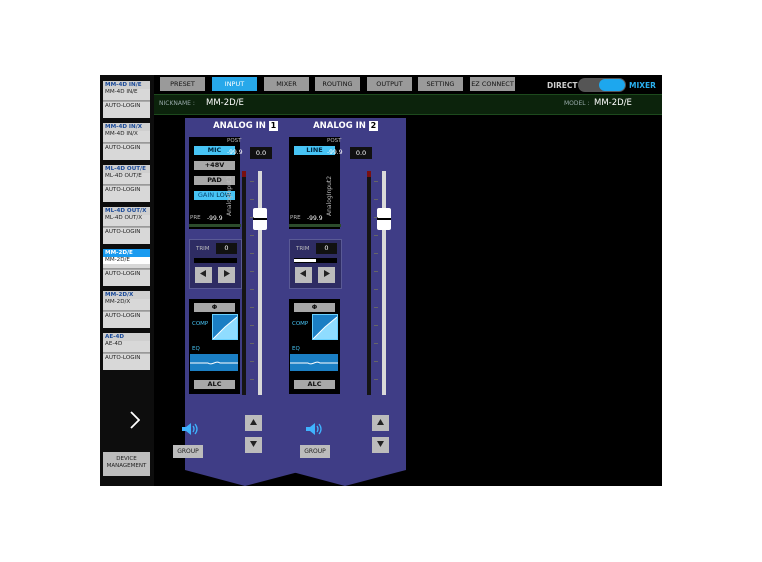 The width and height of the screenshot is (762, 562). What do you see at coordinates (286, 84) in the screenshot?
I see `tab-mixer: MIXER` at bounding box center [286, 84].